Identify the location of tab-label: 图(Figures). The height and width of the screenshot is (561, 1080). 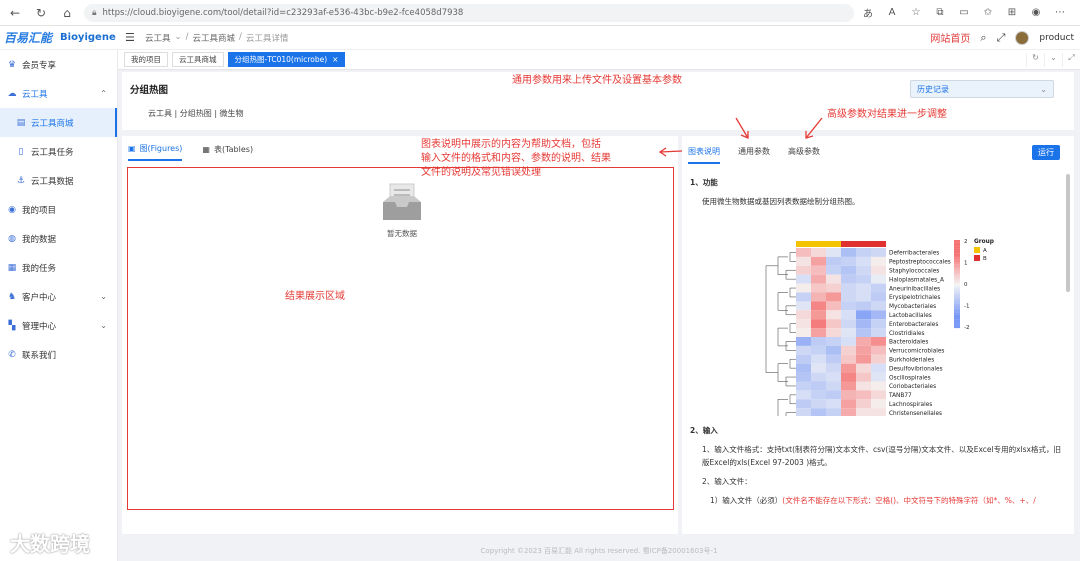
(161, 148).